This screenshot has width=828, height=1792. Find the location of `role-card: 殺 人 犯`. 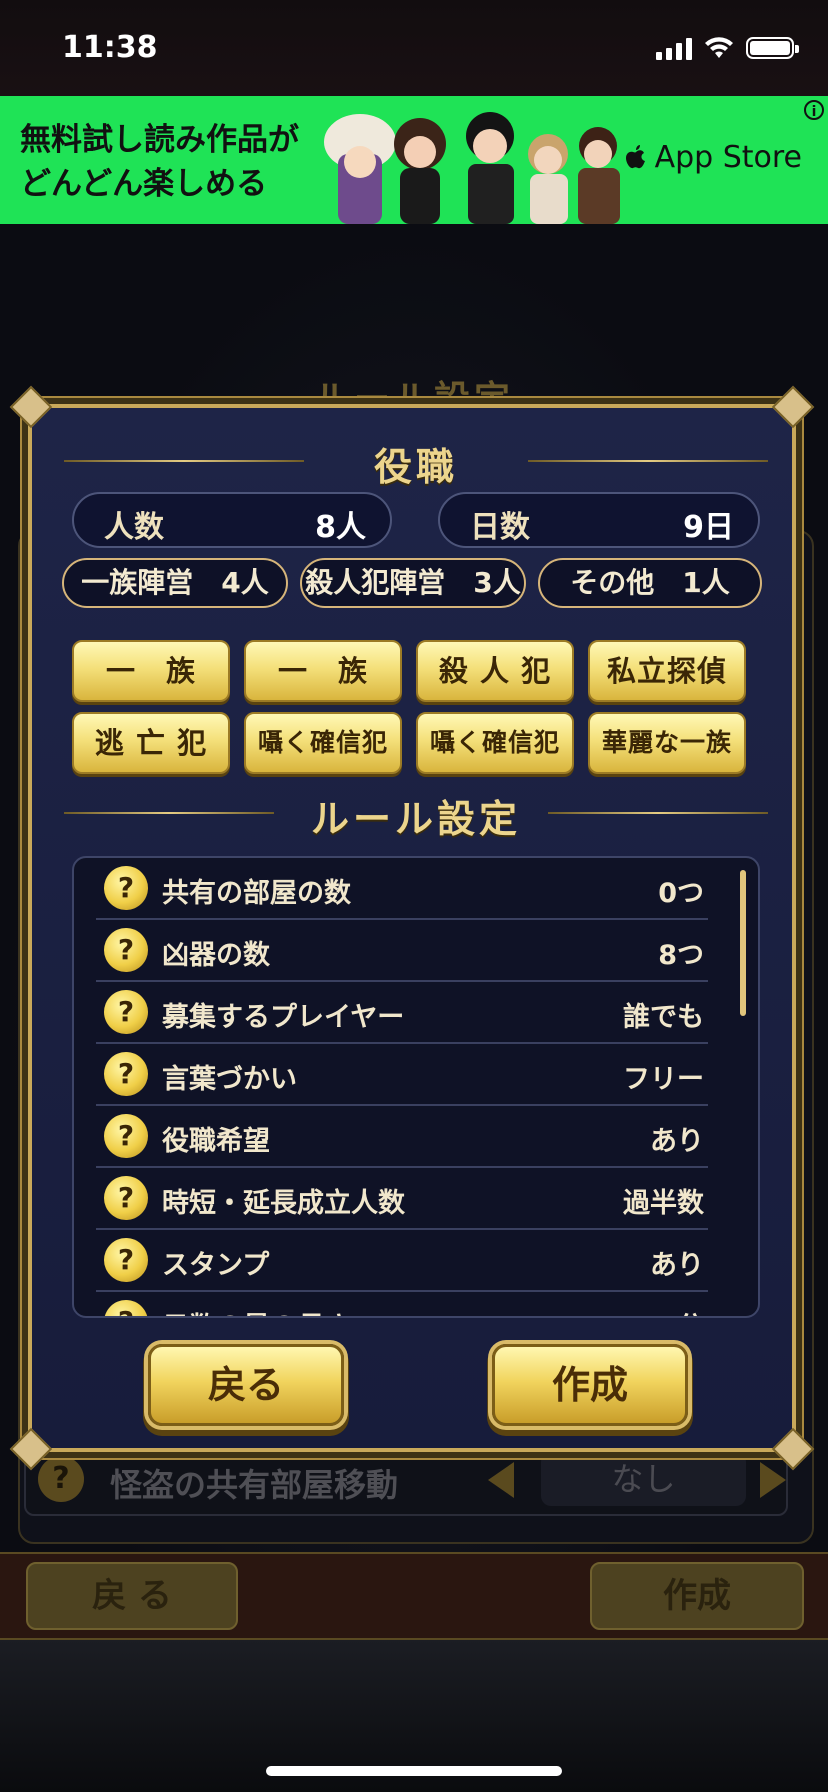

role-card: 殺 人 犯 is located at coordinates (495, 671).